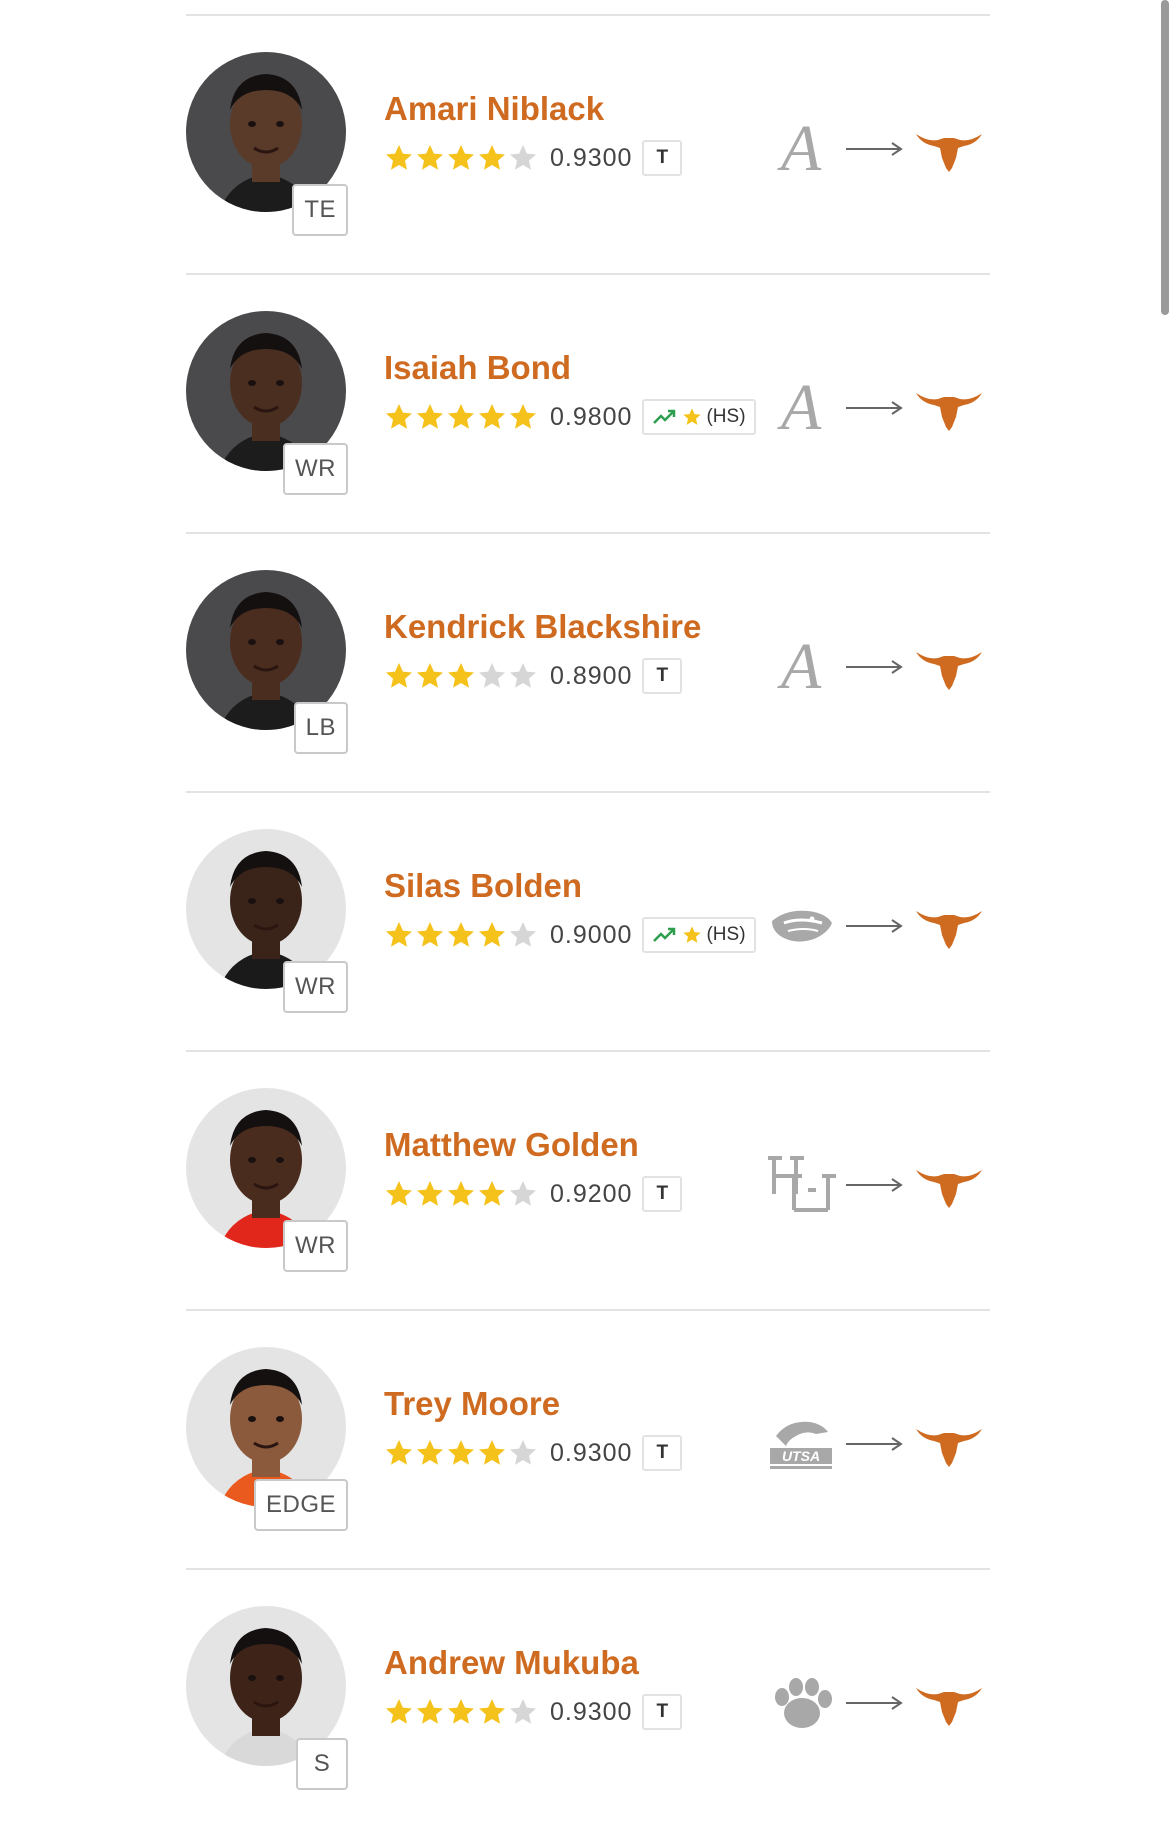 Image resolution: width=1169 pixels, height=1827 pixels. What do you see at coordinates (511, 1145) in the screenshot?
I see `player-name-link: Matthew Golden` at bounding box center [511, 1145].